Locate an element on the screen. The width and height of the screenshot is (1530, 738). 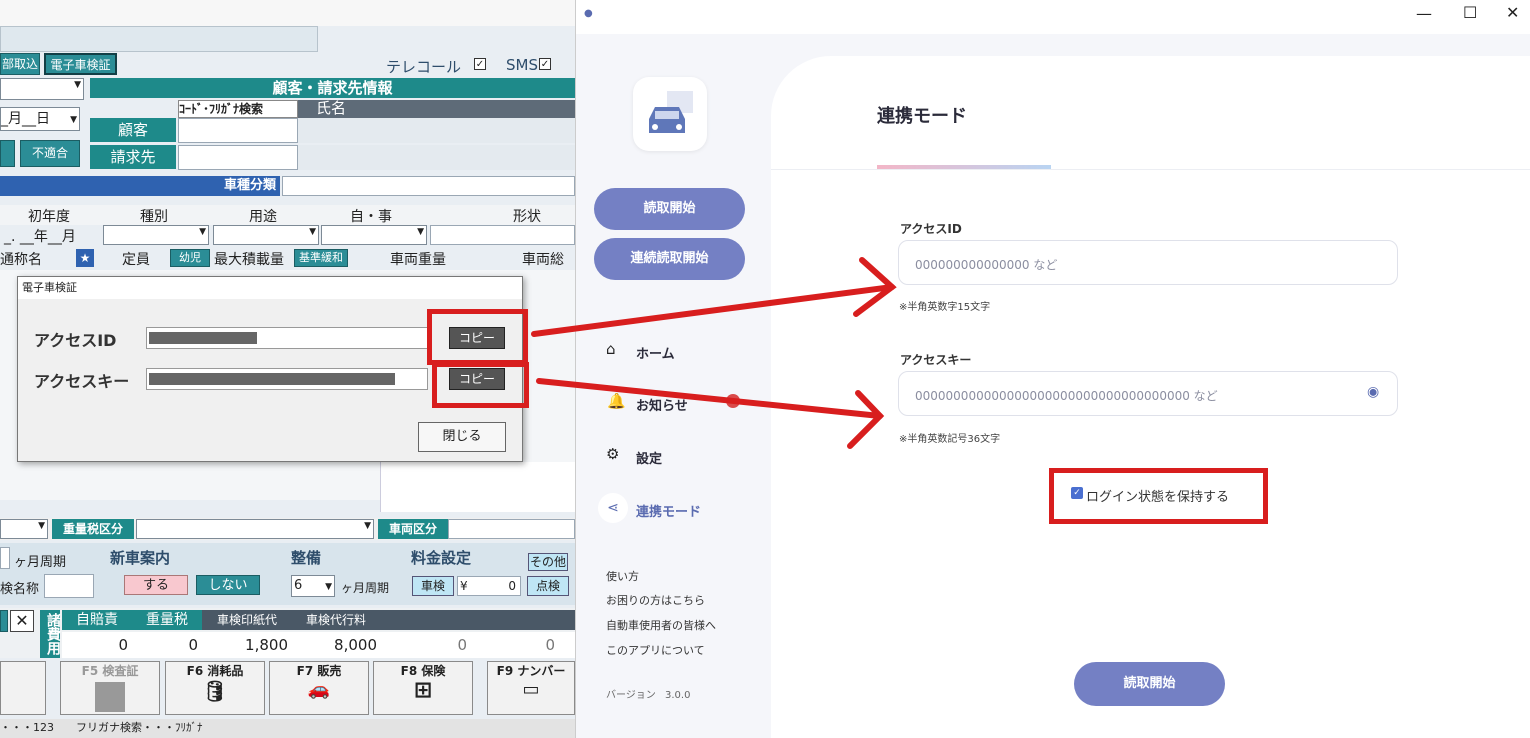
annotation-arrows is located at coordinates (714, 353).